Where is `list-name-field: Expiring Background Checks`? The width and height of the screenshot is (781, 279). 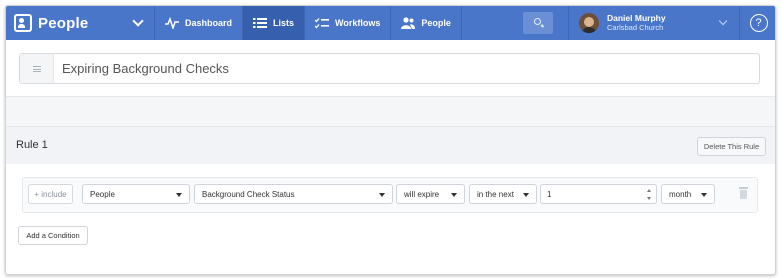
list-name-field: Expiring Background Checks is located at coordinates (389, 68).